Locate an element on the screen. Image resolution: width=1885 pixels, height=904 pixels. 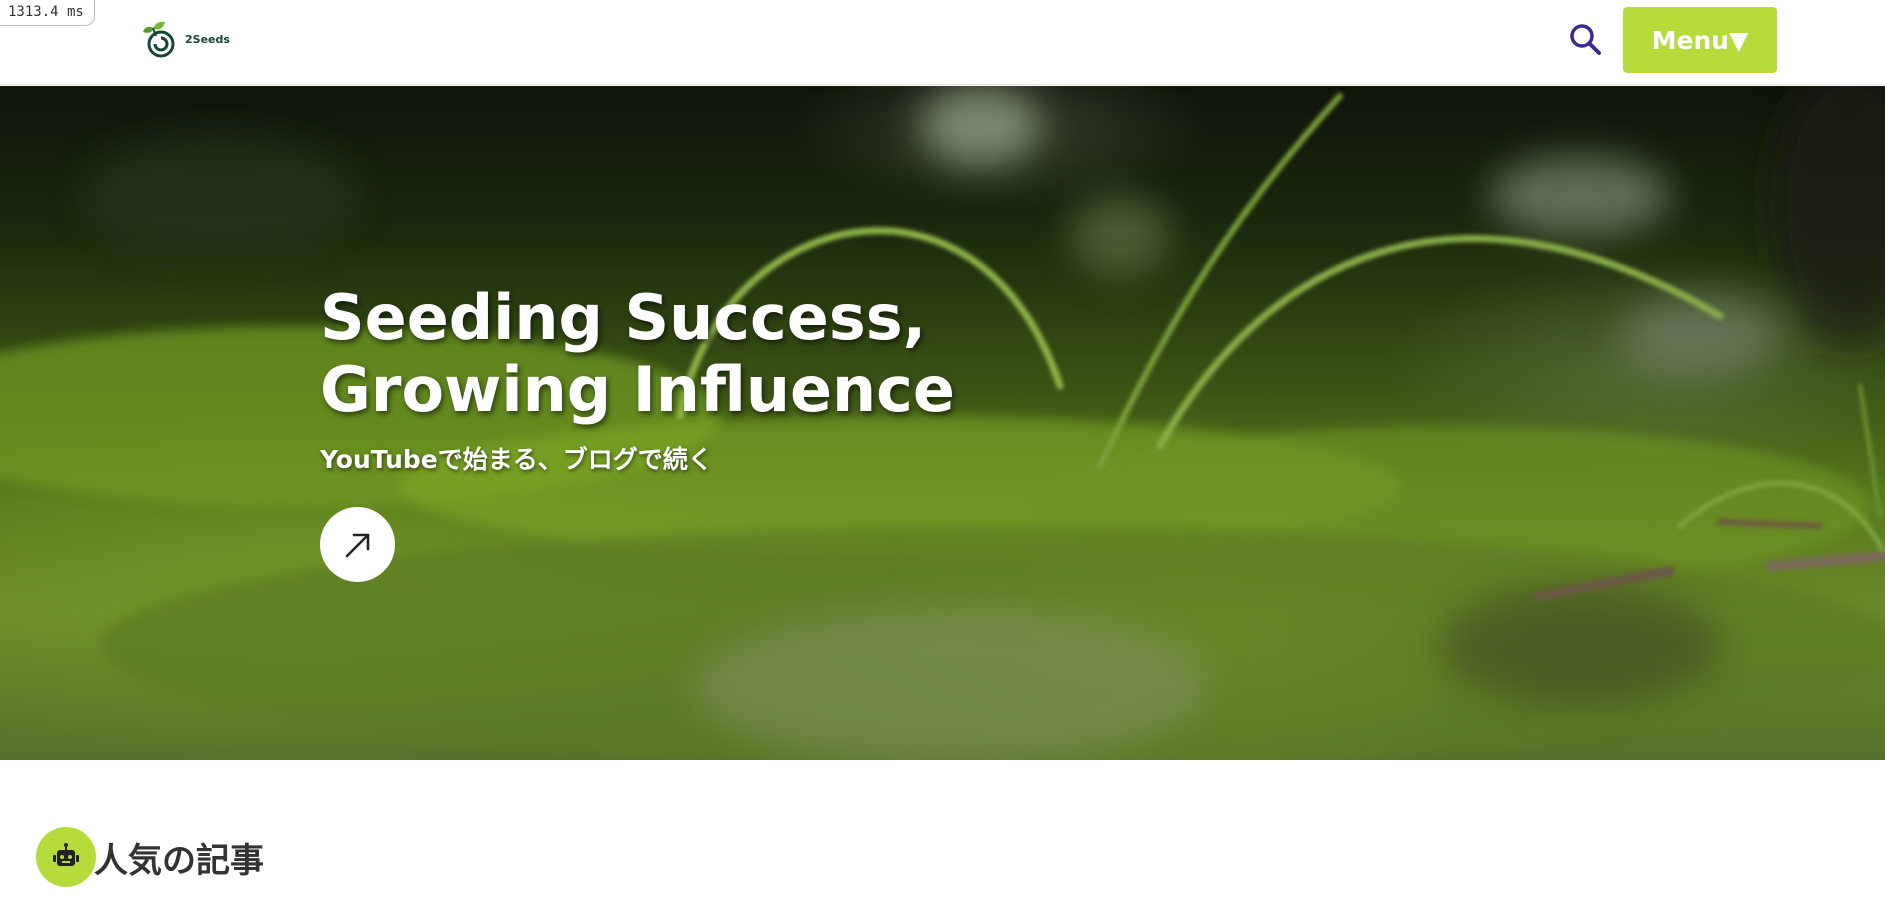
robot-badge is located at coordinates (66, 857).